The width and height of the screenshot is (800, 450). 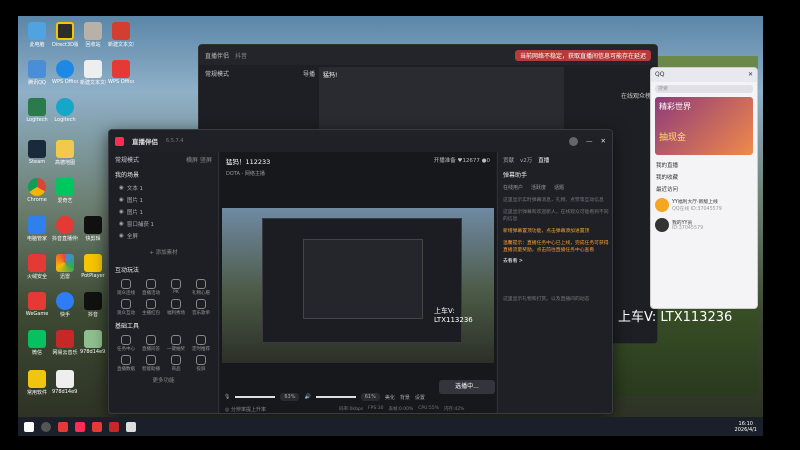 What do you see at coordinates (538, 187) in the screenshot?
I see `tab-activity: 活跃度` at bounding box center [538, 187].